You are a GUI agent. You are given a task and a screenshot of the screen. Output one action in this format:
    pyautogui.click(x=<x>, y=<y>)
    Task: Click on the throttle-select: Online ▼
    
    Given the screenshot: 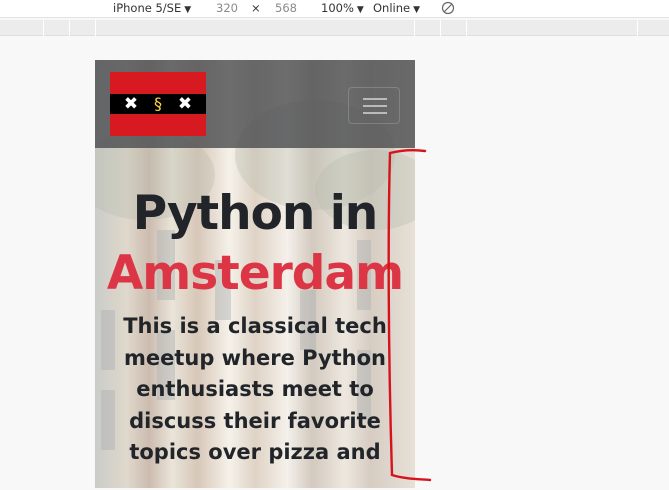 What is the action you would take?
    pyautogui.click(x=396, y=8)
    